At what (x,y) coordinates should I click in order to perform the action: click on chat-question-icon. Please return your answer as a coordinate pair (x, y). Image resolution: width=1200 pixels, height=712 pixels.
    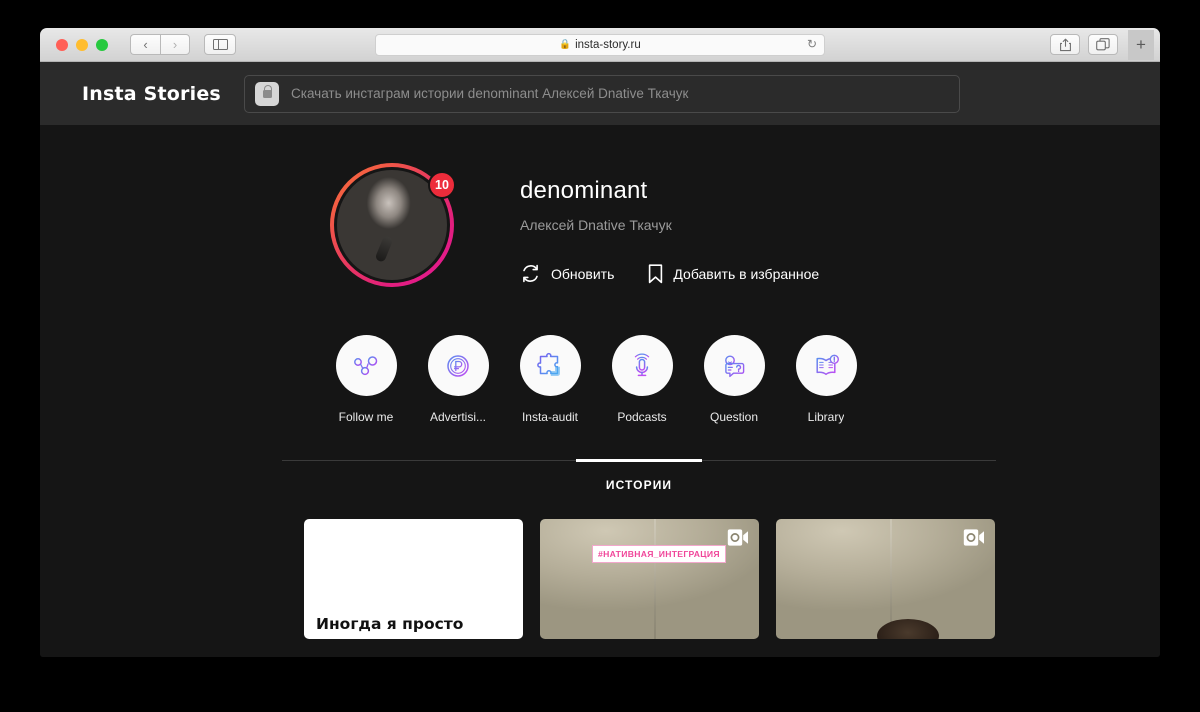
    Looking at the image, I should click on (735, 365).